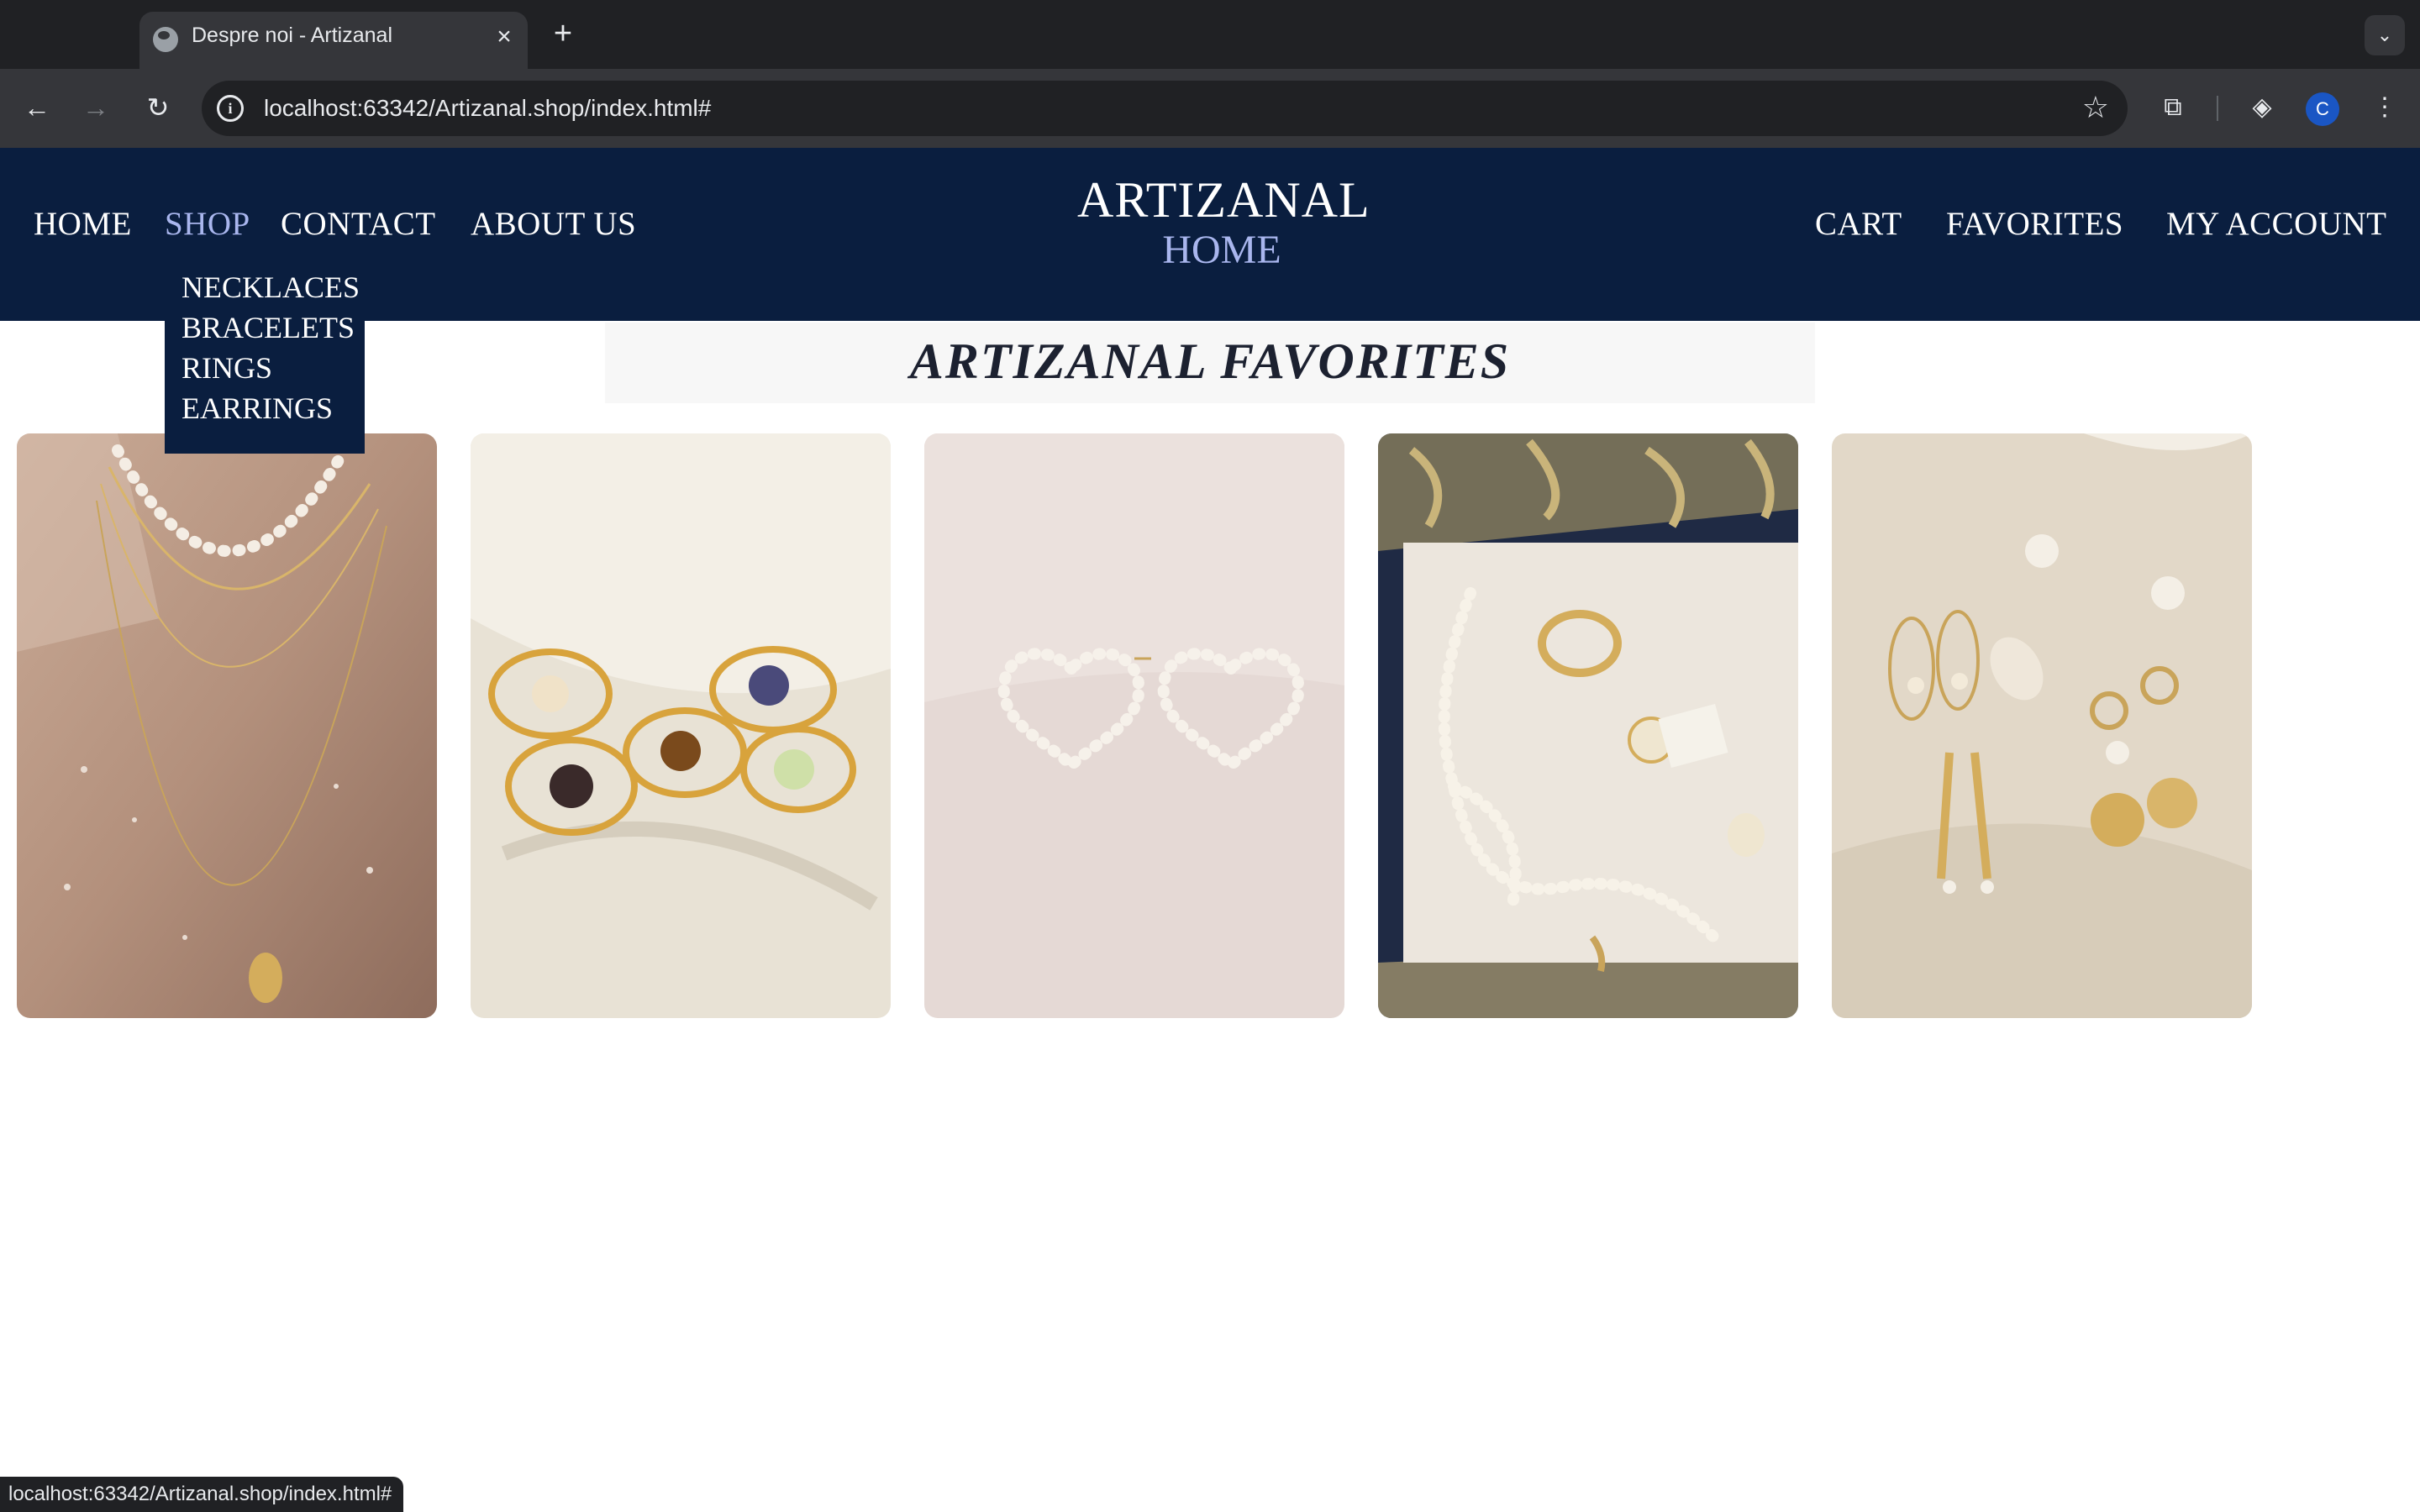  Describe the element at coordinates (562, 33) in the screenshot. I see `plus-icon: +` at that location.